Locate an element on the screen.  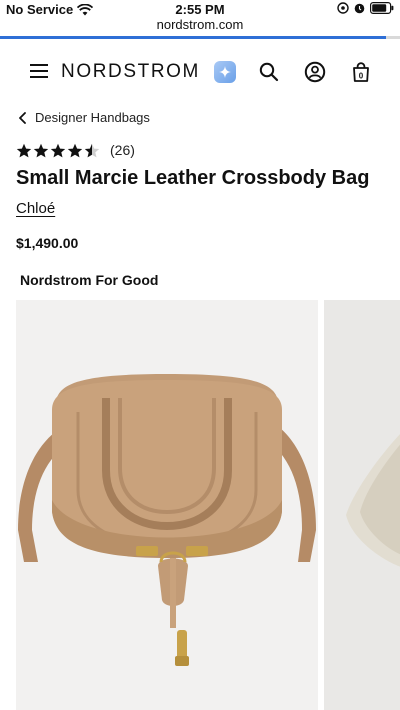
account-icon is located at coordinates (315, 72).